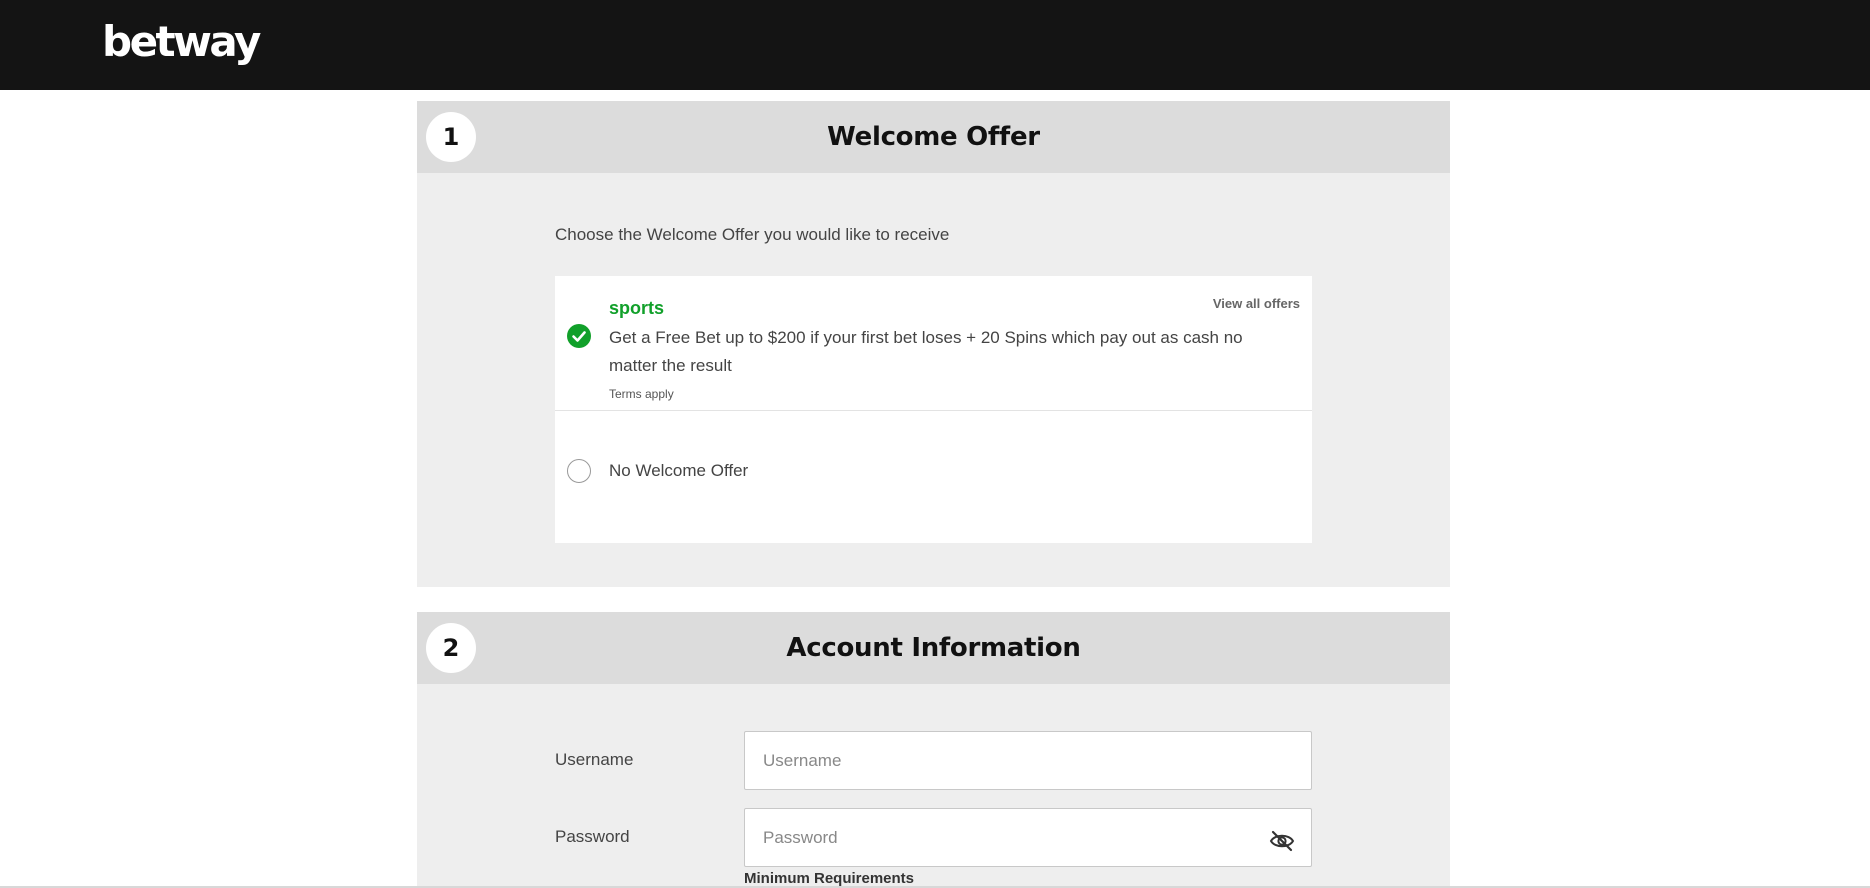  Describe the element at coordinates (1256, 303) in the screenshot. I see `view-all-offers-link: View all offers` at that location.